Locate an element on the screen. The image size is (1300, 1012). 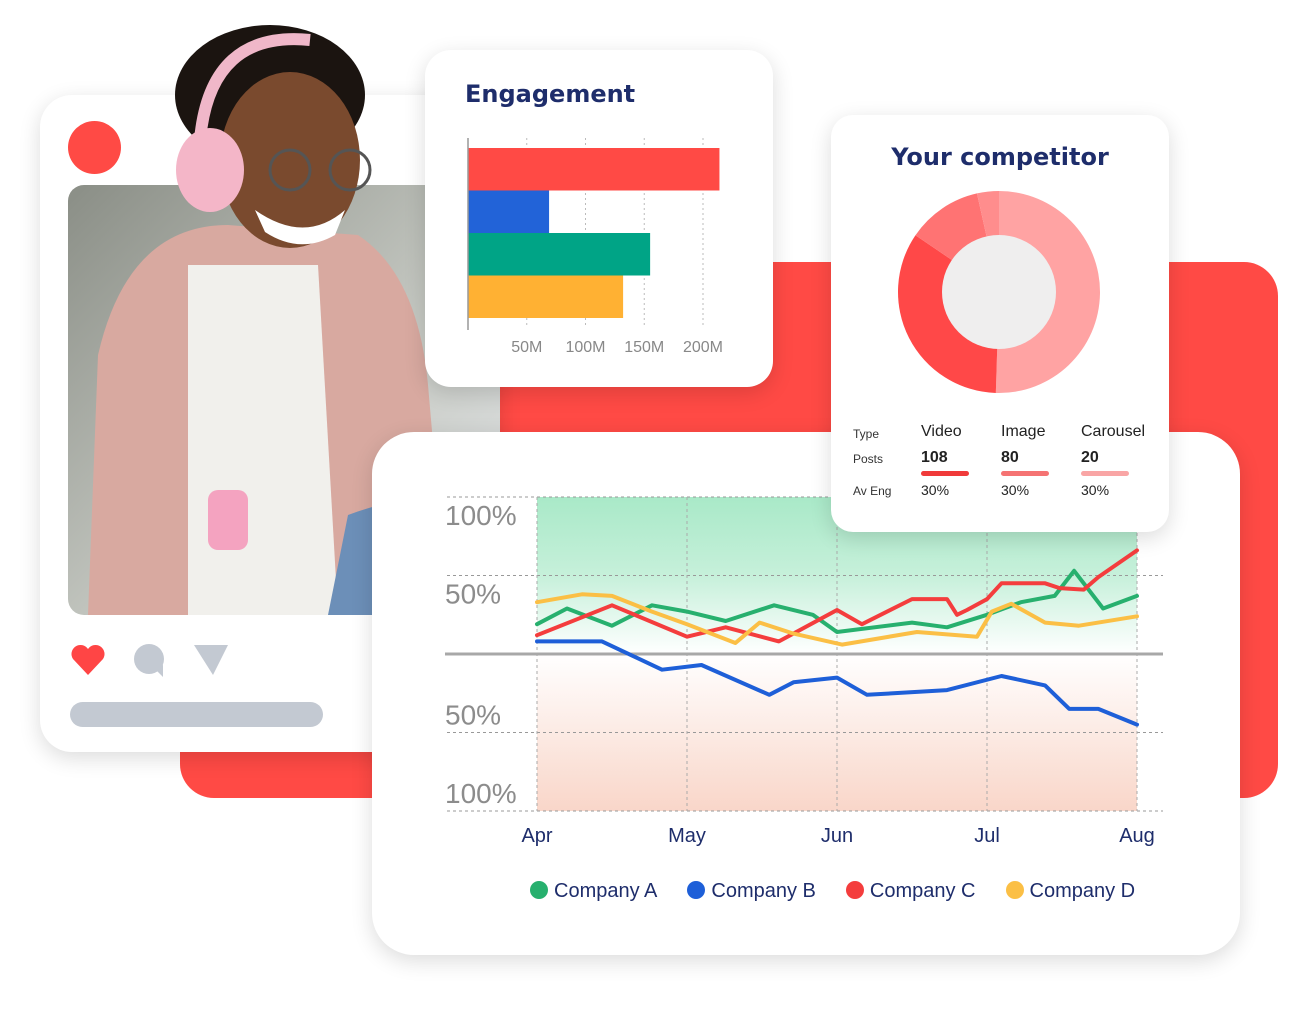
bar-company-b is located at coordinates (509, 211).